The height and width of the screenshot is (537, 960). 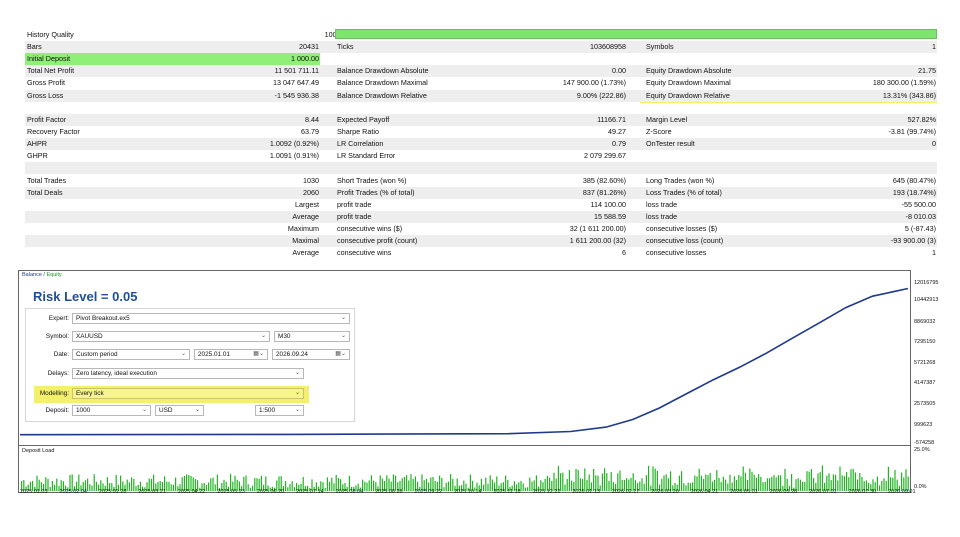 I want to click on expert-select: Pivot Breakout.ex5 ⌄, so click(x=211, y=318).